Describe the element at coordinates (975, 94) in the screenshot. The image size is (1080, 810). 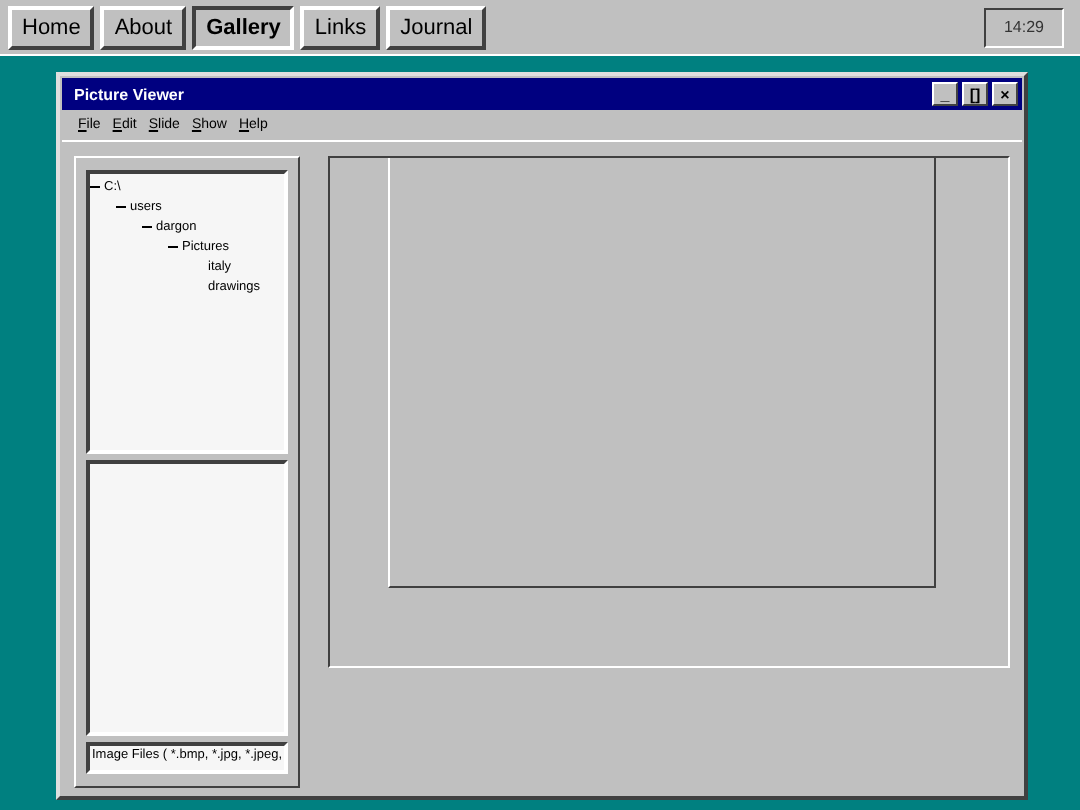
I see `title-bar-button: []` at that location.